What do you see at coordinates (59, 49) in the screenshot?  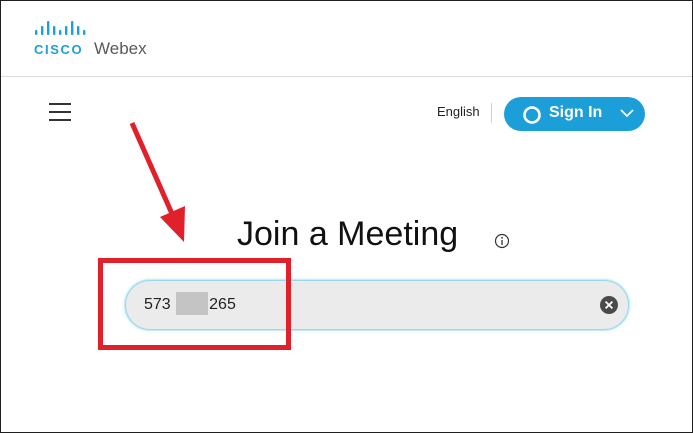 I see `logo-cisco-text: CISCO` at bounding box center [59, 49].